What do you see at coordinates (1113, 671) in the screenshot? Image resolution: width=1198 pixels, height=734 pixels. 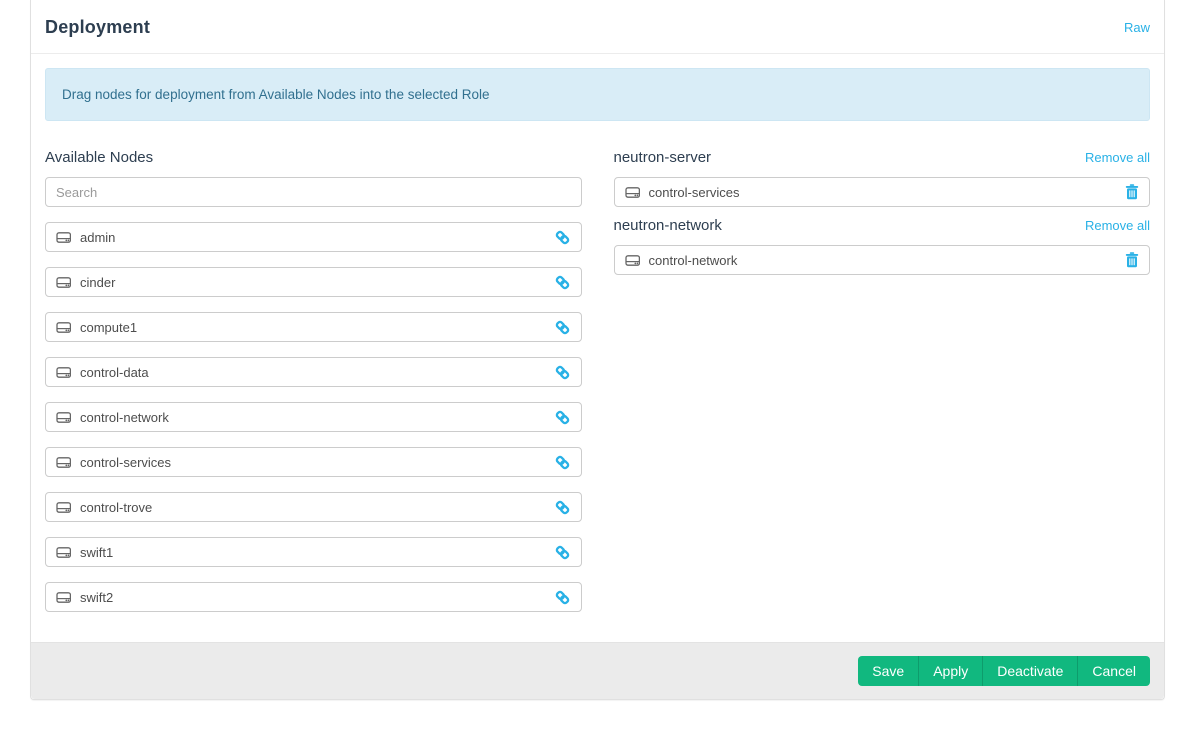 I see `cancel-button: Cancel` at bounding box center [1113, 671].